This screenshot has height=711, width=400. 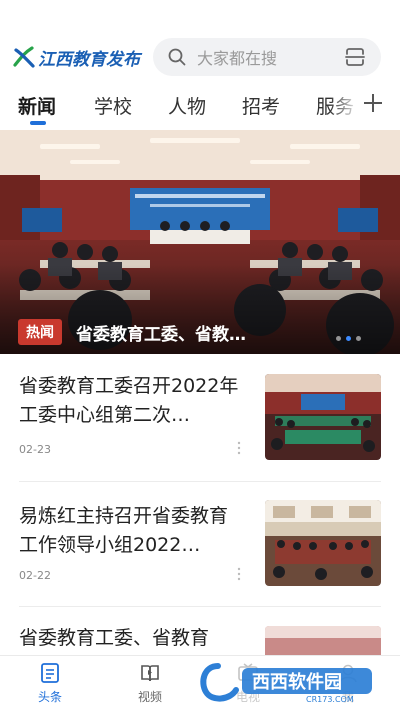 I want to click on tab-exams: 招考, so click(x=261, y=105).